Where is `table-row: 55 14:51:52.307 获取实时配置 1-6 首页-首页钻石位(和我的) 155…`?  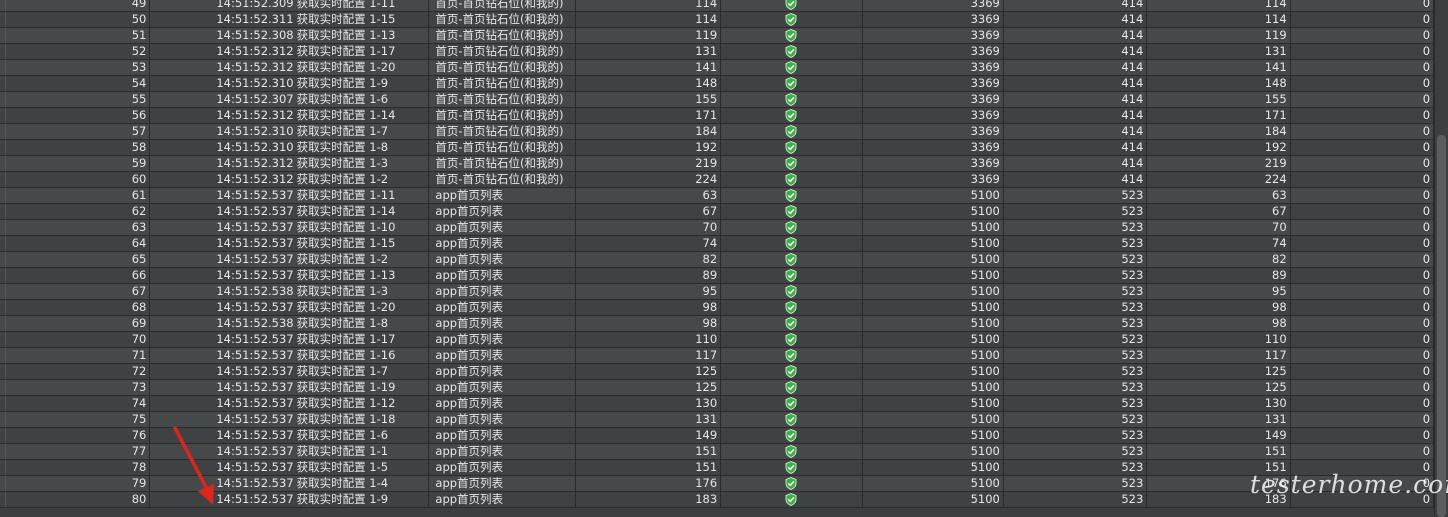
table-row: 55 14:51:52.307 获取实时配置 1-6 首页-首页钻石位(和我的) 155… is located at coordinates (717, 100).